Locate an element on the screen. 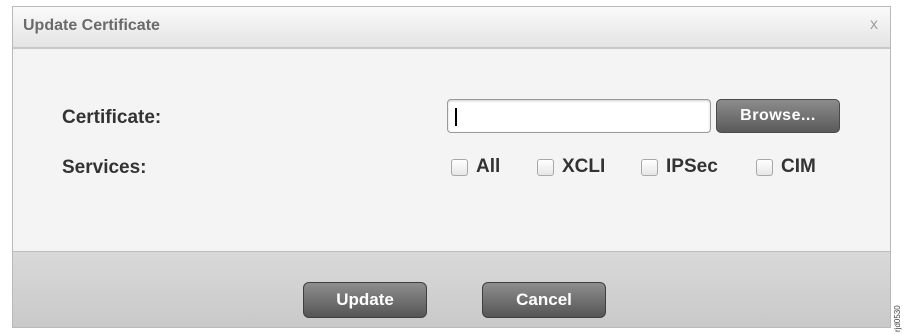  service-cim-option: CIM is located at coordinates (786, 167).